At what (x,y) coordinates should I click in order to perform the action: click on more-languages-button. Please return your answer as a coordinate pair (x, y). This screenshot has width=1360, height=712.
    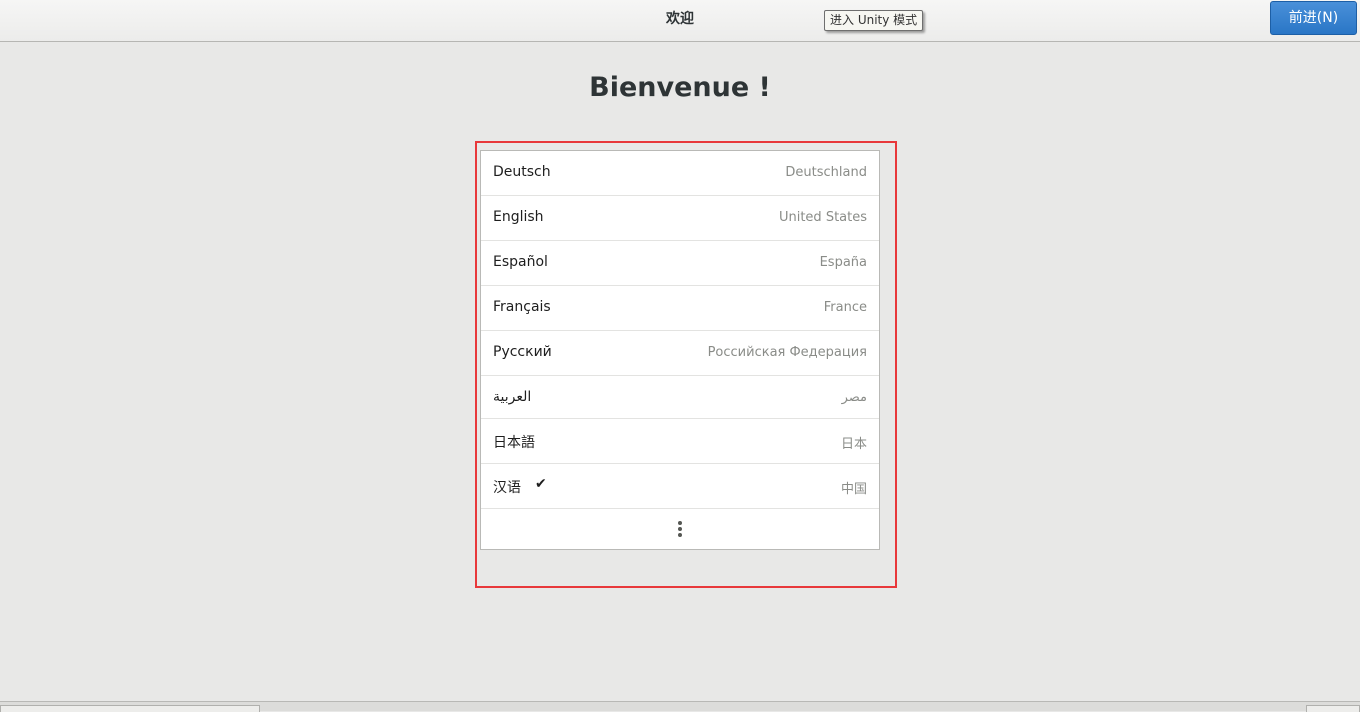
    Looking at the image, I should click on (680, 529).